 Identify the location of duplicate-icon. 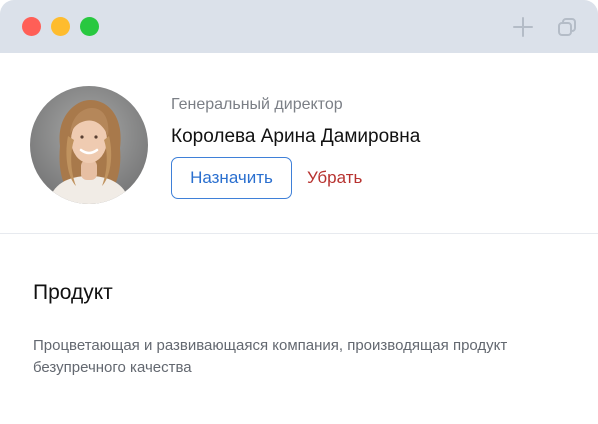
(567, 27).